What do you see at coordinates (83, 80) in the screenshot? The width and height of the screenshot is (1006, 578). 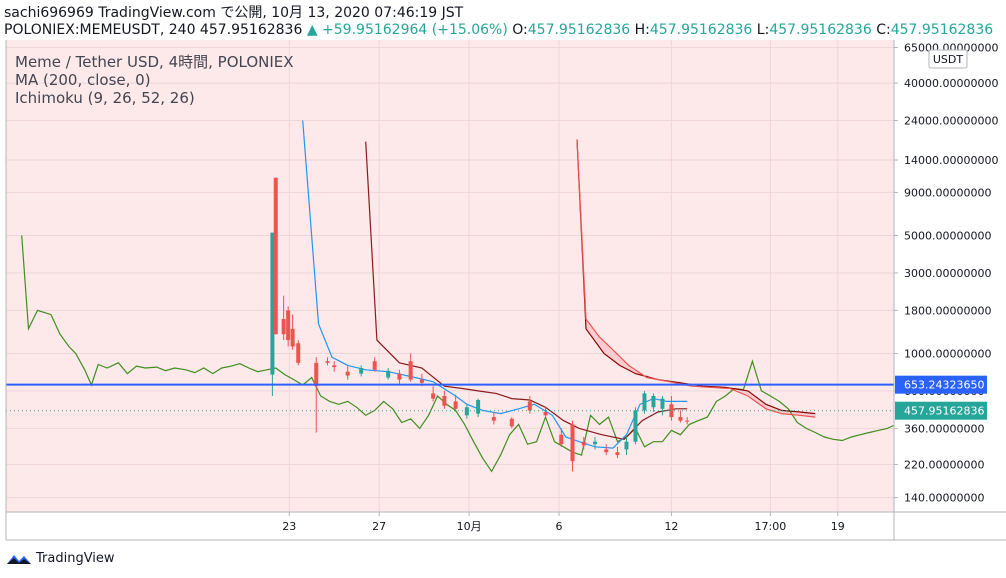 I see `legend-ma: MA (200, close, 0)` at bounding box center [83, 80].